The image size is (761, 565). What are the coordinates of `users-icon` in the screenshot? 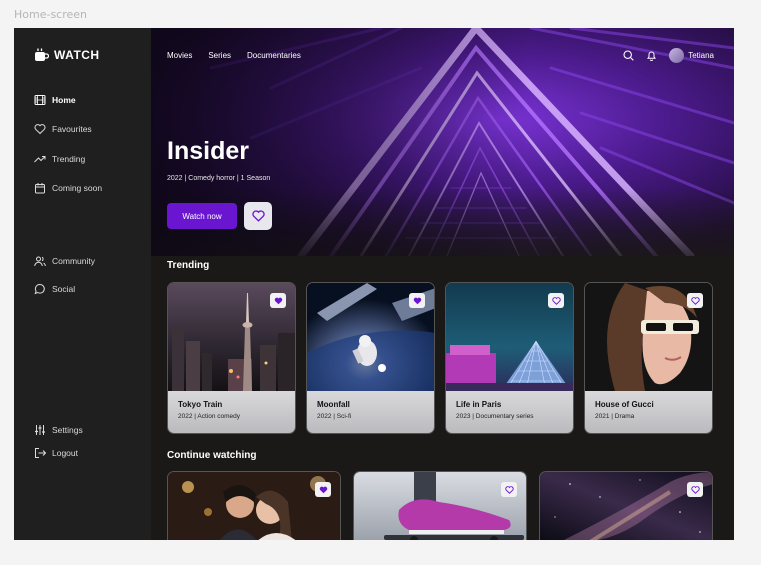 It's located at (40, 261).